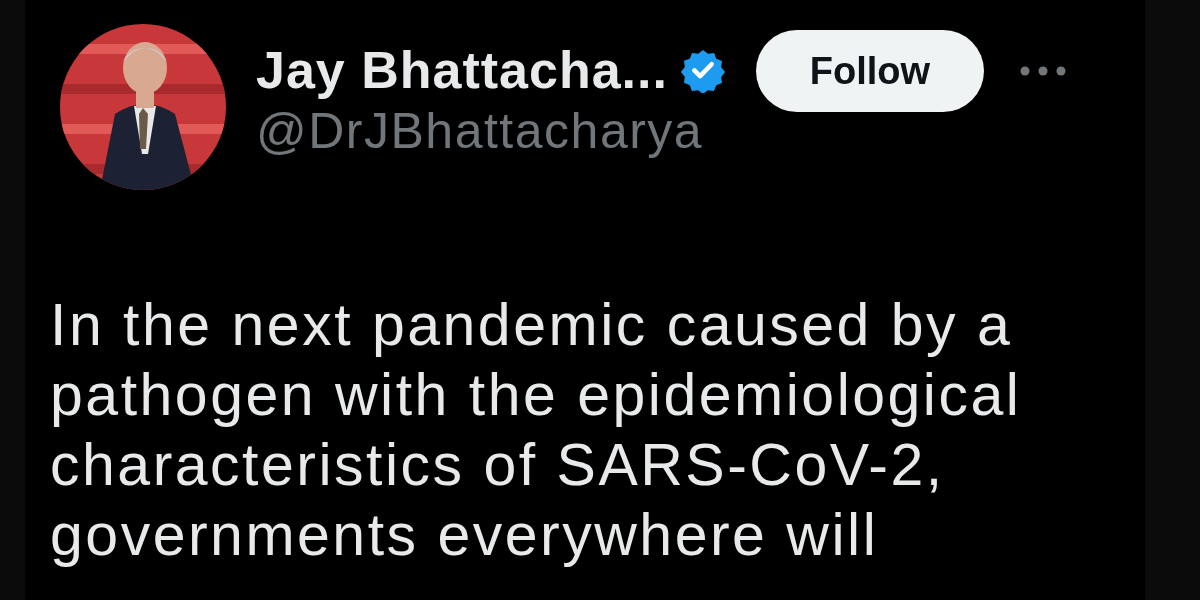  What do you see at coordinates (1042, 71) in the screenshot?
I see `more-icon` at bounding box center [1042, 71].